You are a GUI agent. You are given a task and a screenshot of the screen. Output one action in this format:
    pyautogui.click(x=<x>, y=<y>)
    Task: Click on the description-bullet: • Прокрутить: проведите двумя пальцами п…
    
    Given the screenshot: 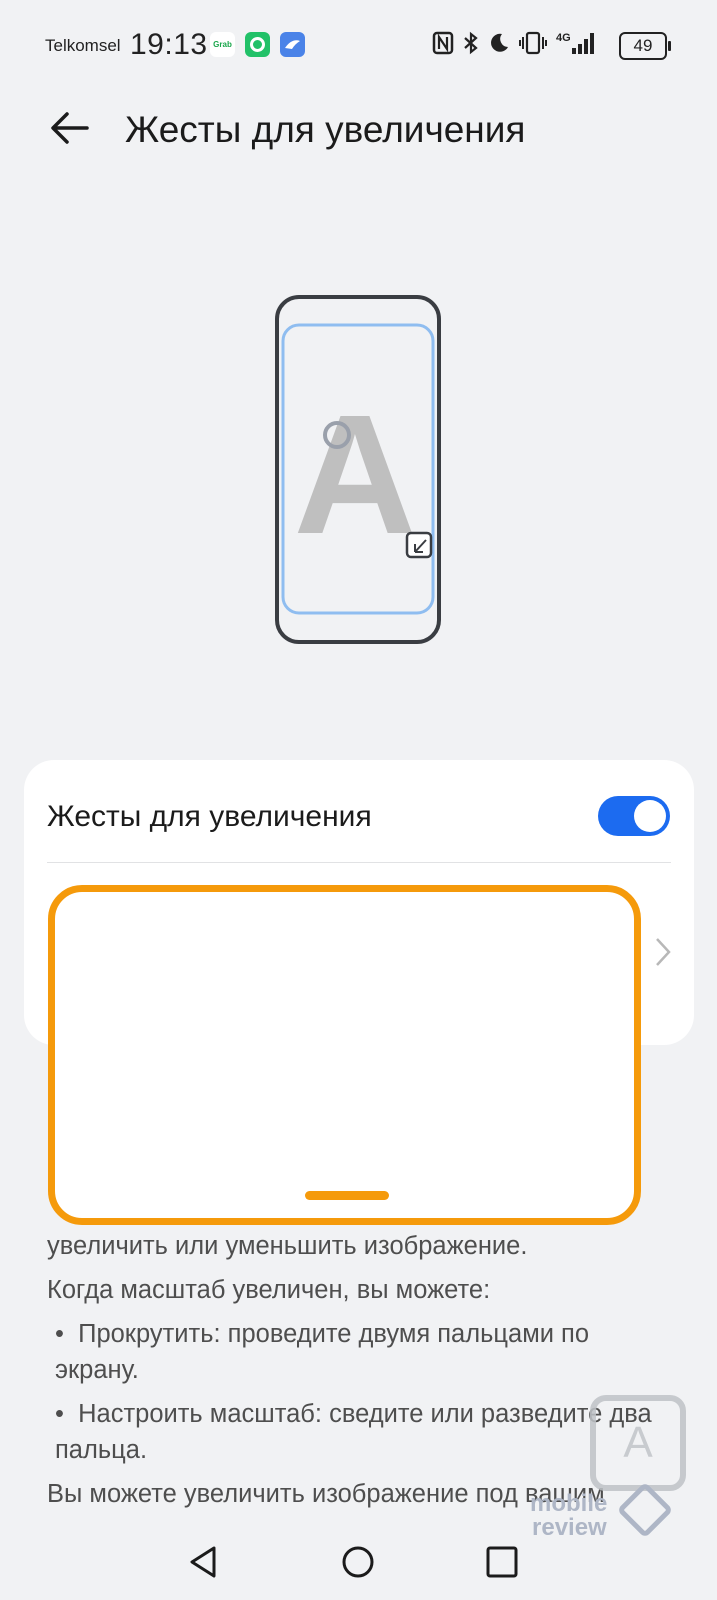 What is the action you would take?
    pyautogui.click(x=322, y=1352)
    